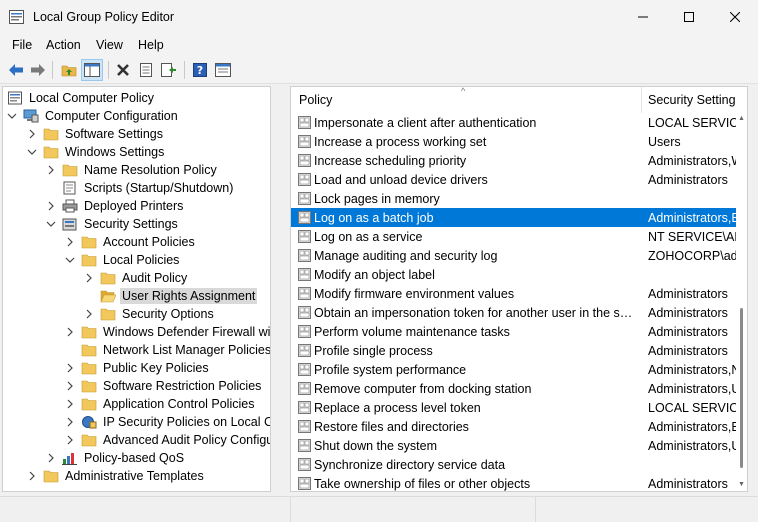 The width and height of the screenshot is (758, 522). I want to click on policy-name: Replace a process level token, so click(397, 408).